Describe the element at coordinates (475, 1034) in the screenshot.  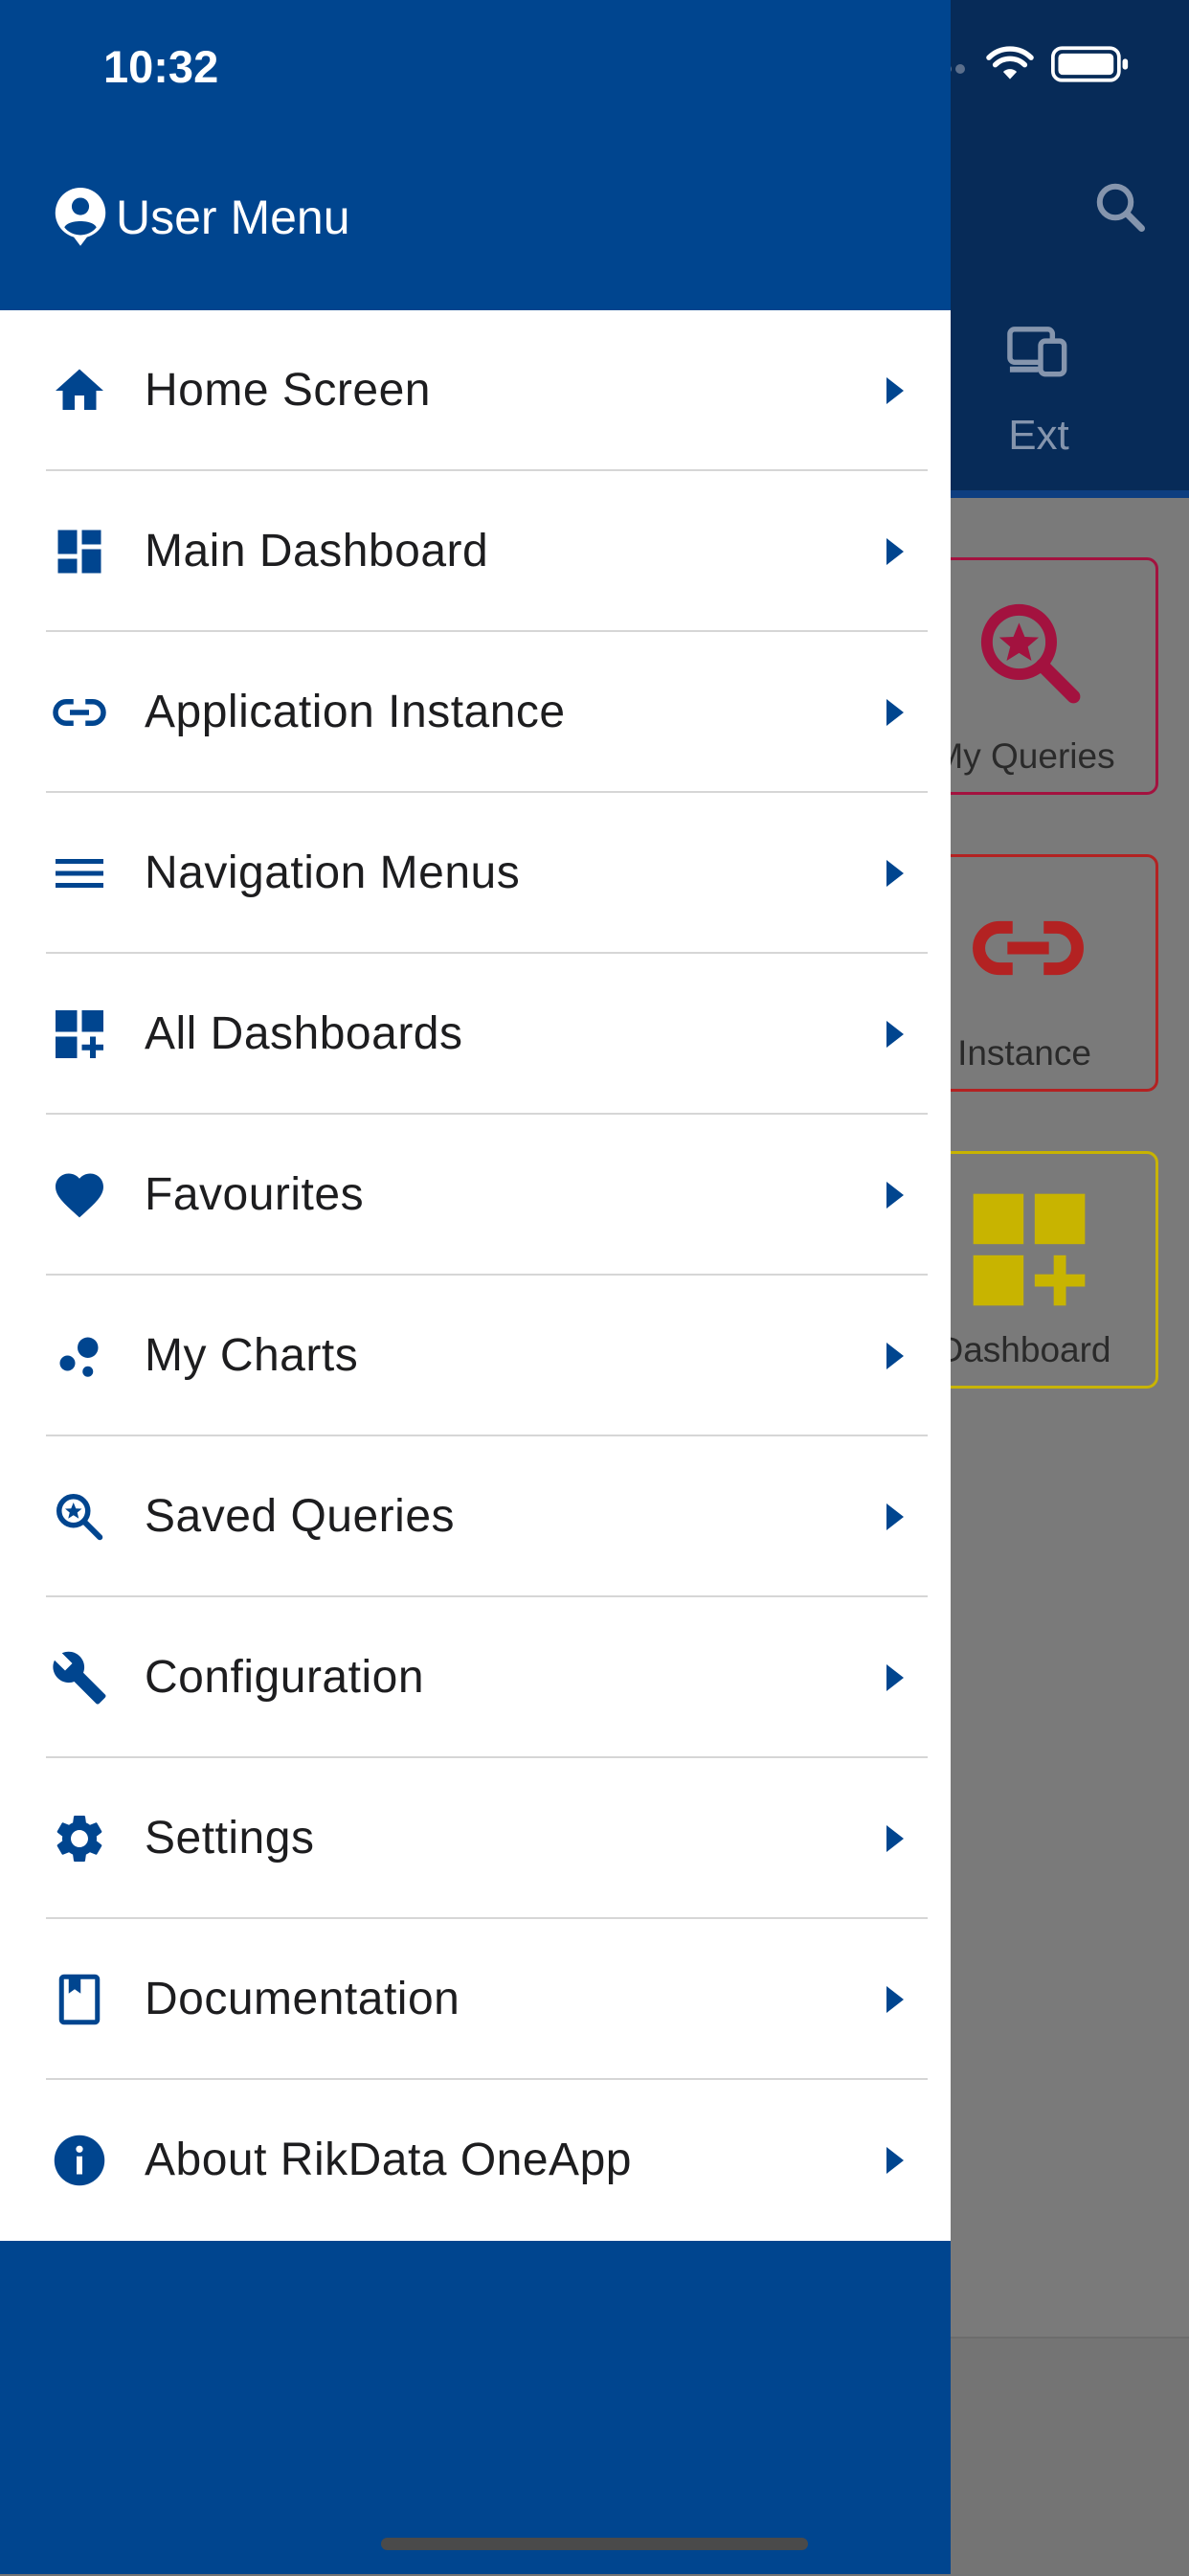
I see `menu-item-all-dashboards: All Dashboards` at that location.